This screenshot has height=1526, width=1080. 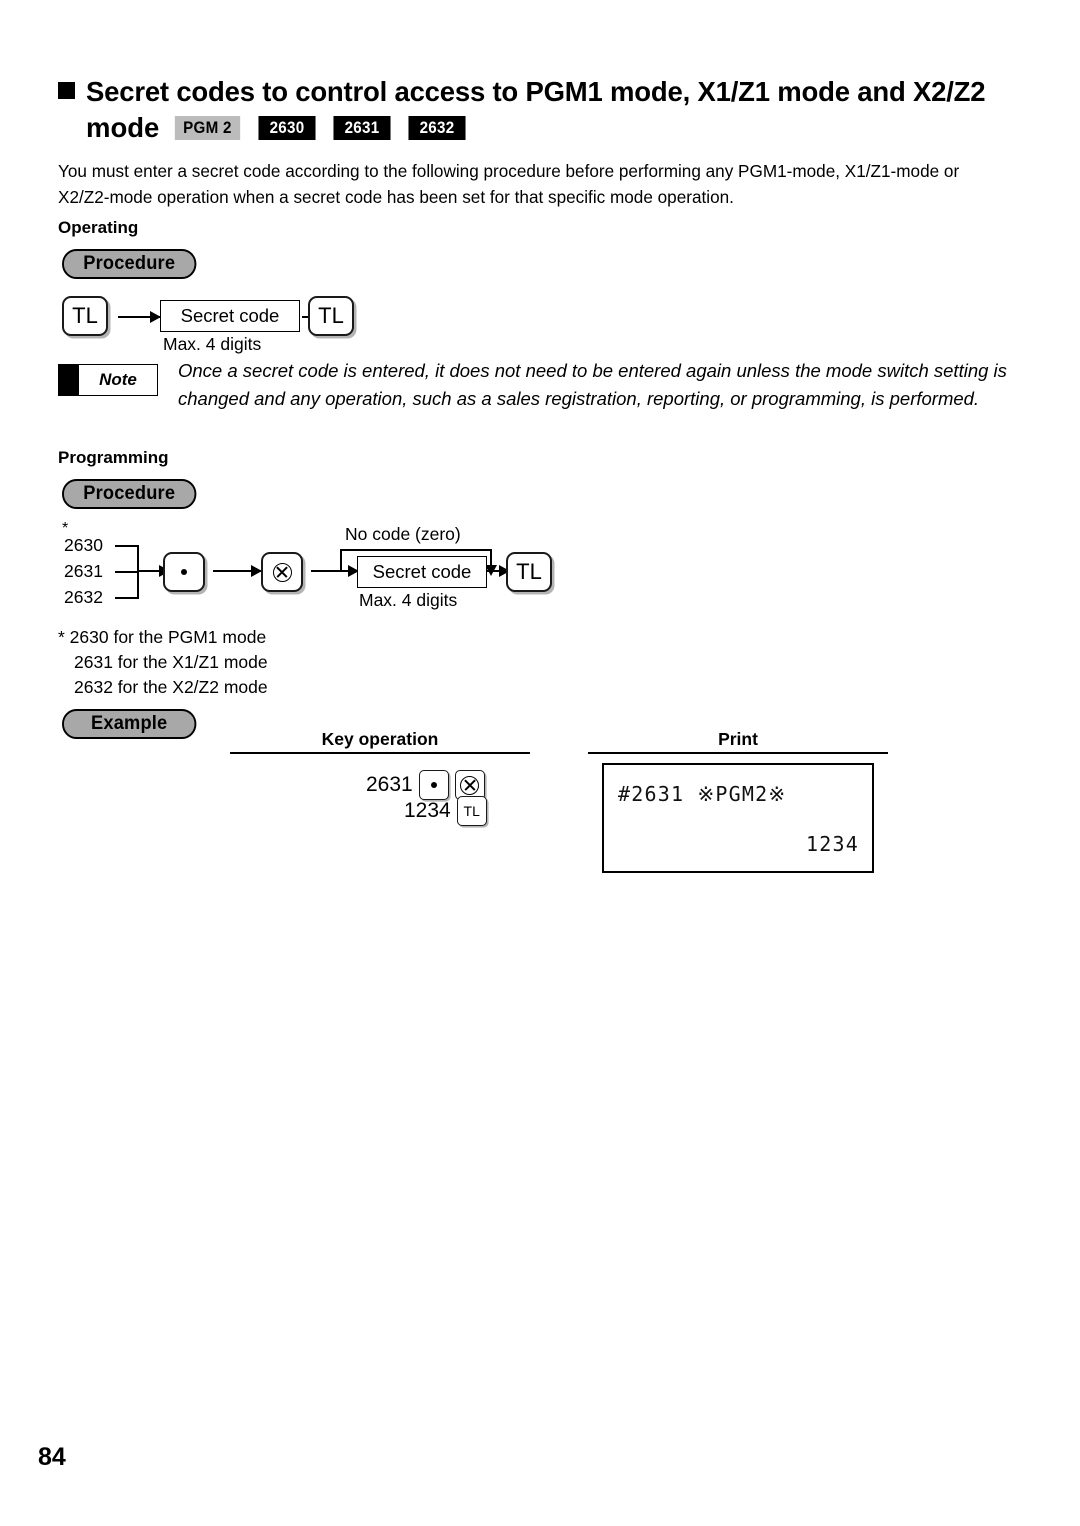 I want to click on programming-bracket-stub-top, so click(x=127, y=546).